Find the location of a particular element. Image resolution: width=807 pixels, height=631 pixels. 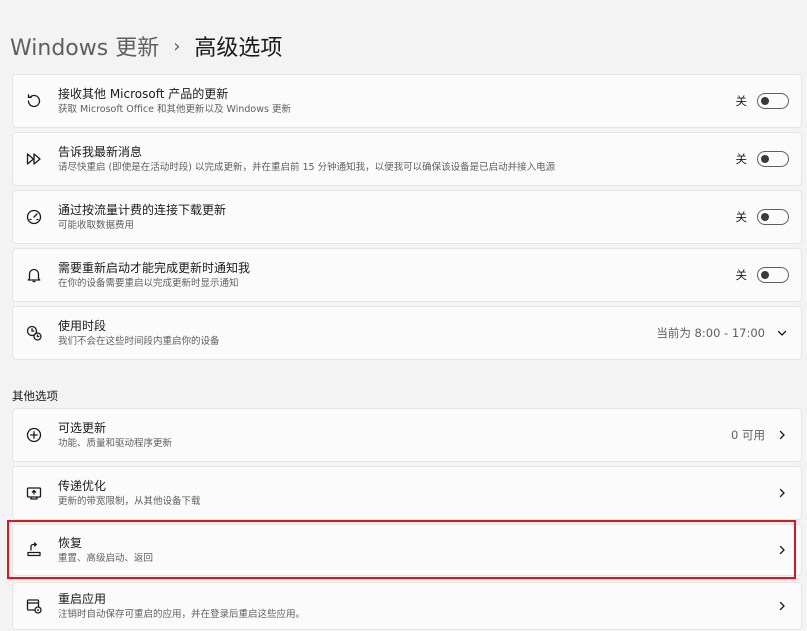

restart-apps-icon is located at coordinates (34, 606).